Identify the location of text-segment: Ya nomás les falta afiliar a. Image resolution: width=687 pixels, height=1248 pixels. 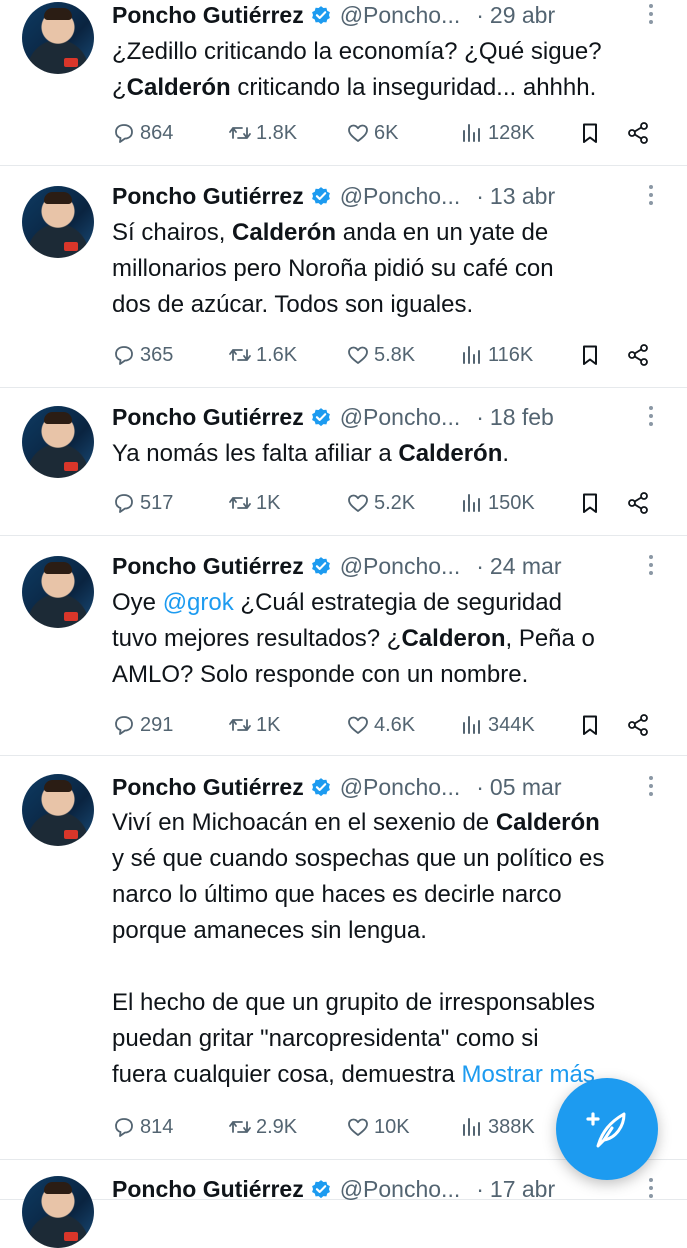
(255, 453).